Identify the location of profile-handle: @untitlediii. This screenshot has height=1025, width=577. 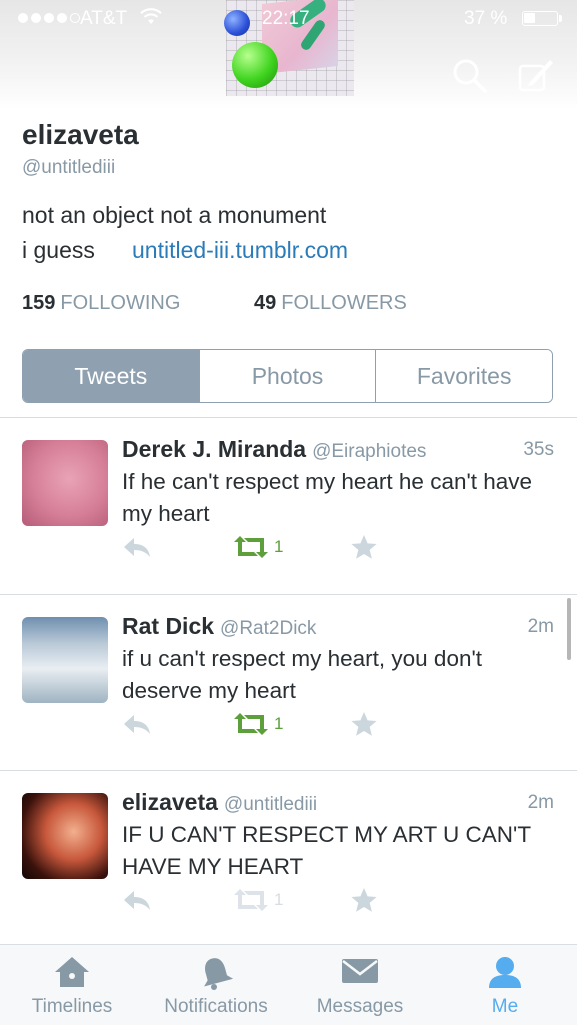
(69, 167).